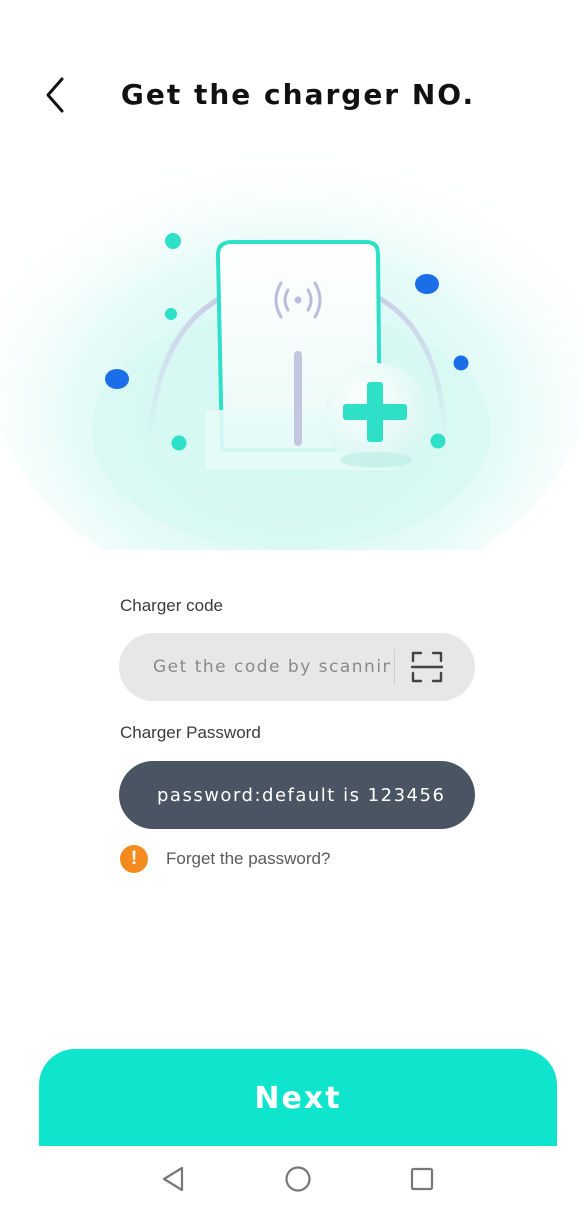 Image resolution: width=582 pixels, height=1209 pixels. What do you see at coordinates (394, 667) in the screenshot?
I see `scan-divider` at bounding box center [394, 667].